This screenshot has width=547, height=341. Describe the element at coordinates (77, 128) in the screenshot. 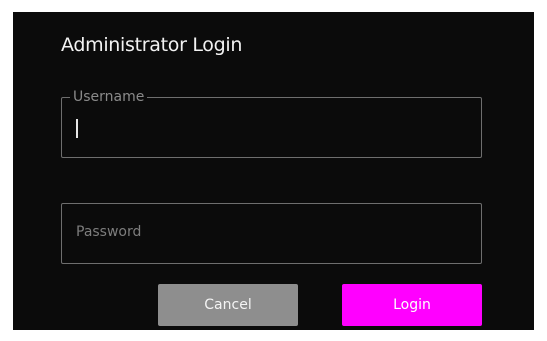

I see `text-caret` at that location.